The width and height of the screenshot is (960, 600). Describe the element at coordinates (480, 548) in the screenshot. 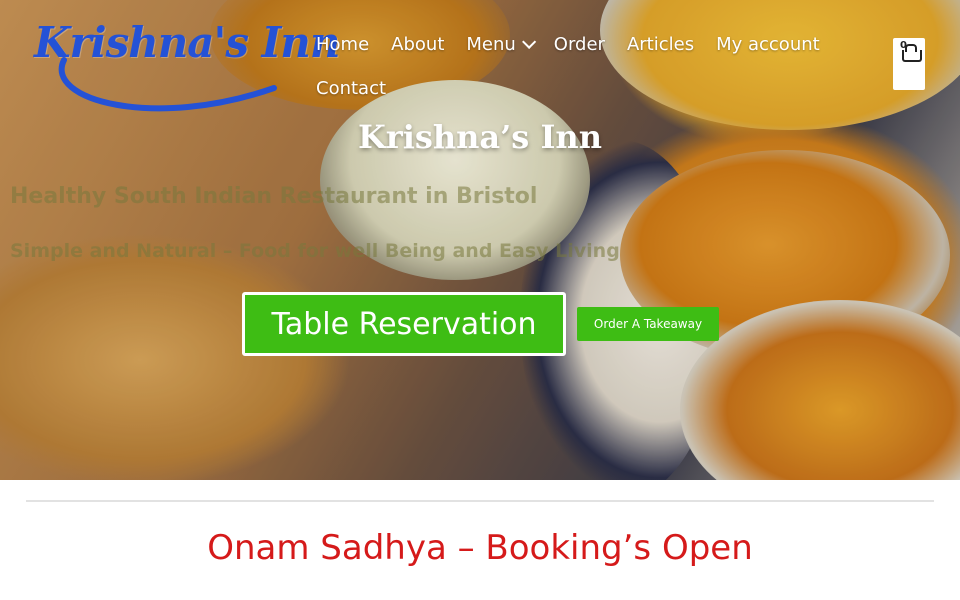

I see `section-heading: Onam Sadhya – Booking’s Open` at that location.